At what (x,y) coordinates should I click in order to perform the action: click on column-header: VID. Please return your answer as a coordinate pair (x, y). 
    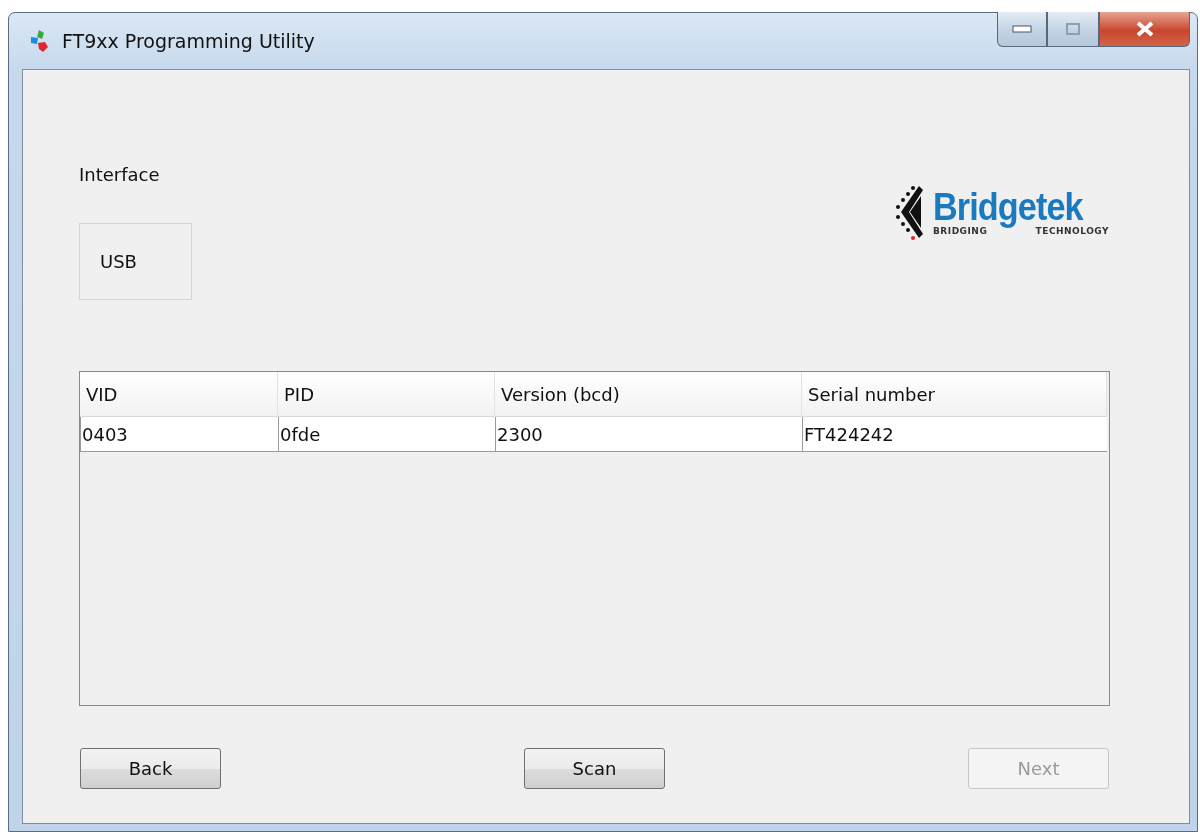
    Looking at the image, I should click on (179, 394).